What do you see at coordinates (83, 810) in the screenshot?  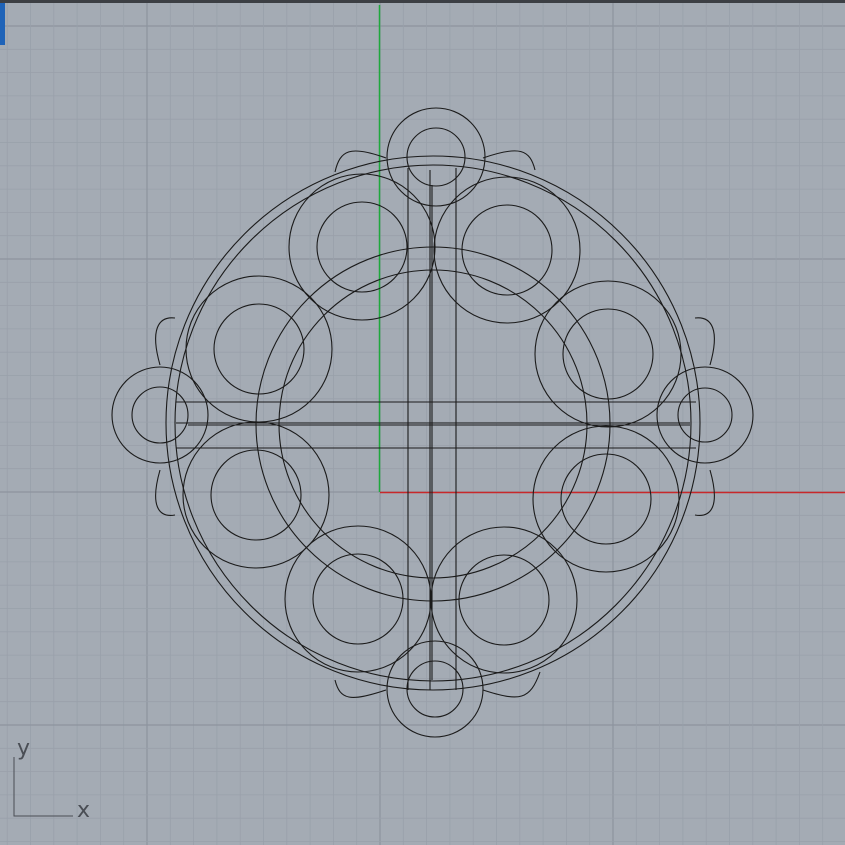 I see `axis-icon-x-label: x` at bounding box center [83, 810].